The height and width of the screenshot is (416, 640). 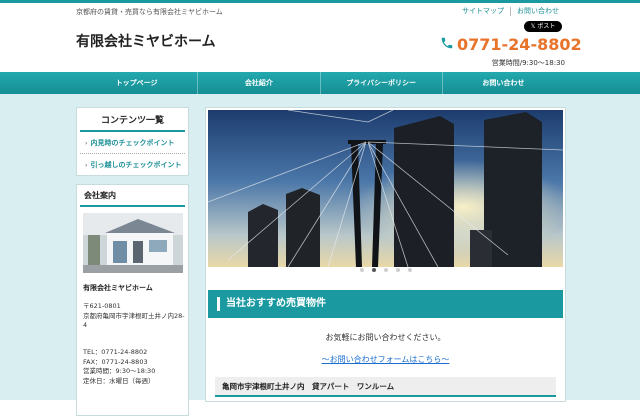 I want to click on top-links: サイトマップ お問い合わせ, so click(x=510, y=11).